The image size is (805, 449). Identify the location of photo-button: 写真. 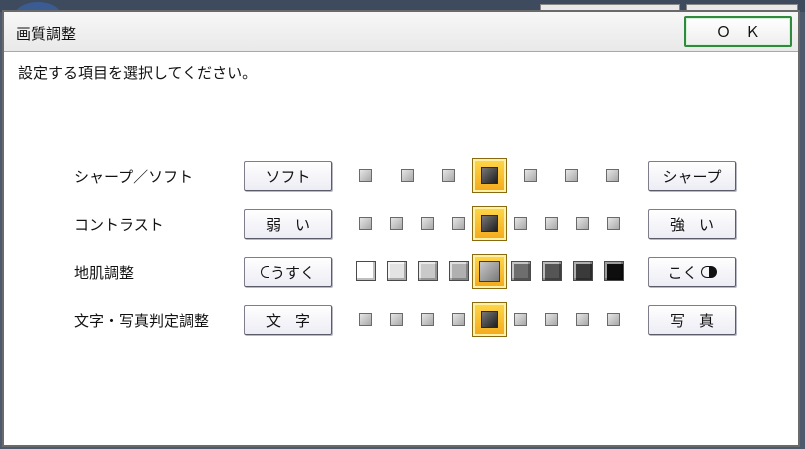
(692, 320).